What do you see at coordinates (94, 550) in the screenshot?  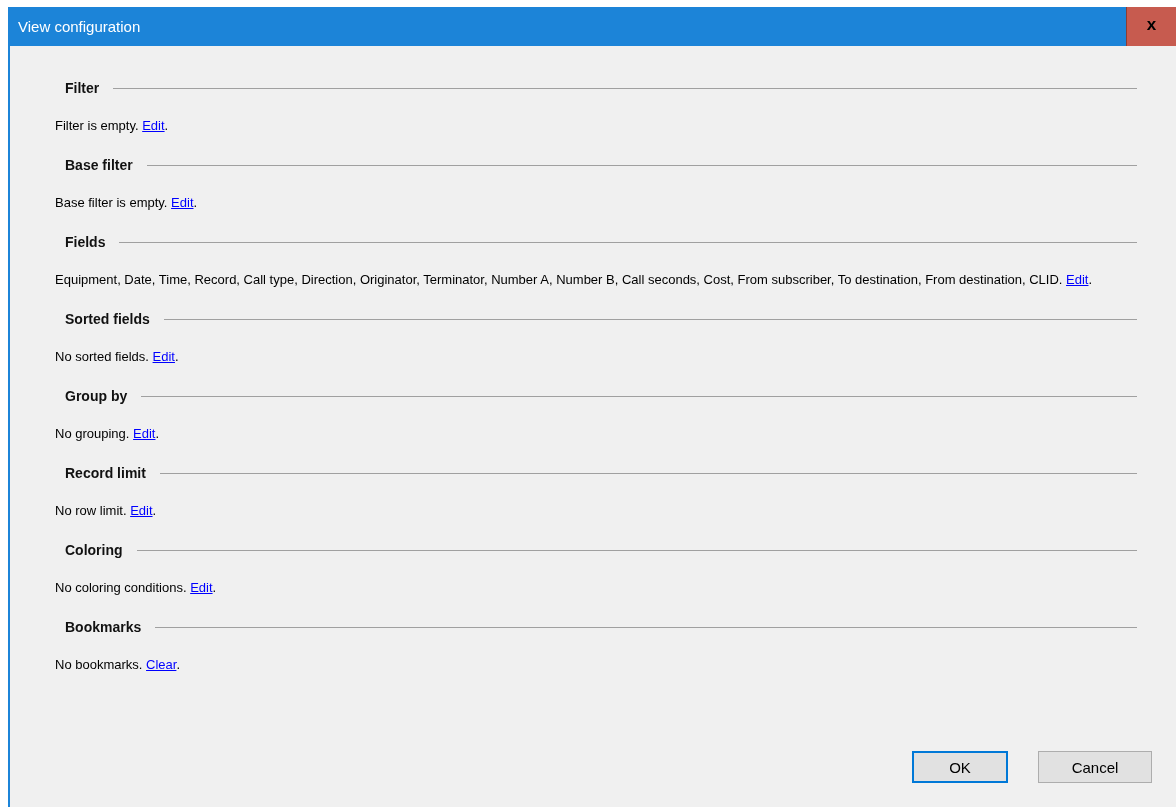 I see `section-heading: Coloring` at bounding box center [94, 550].